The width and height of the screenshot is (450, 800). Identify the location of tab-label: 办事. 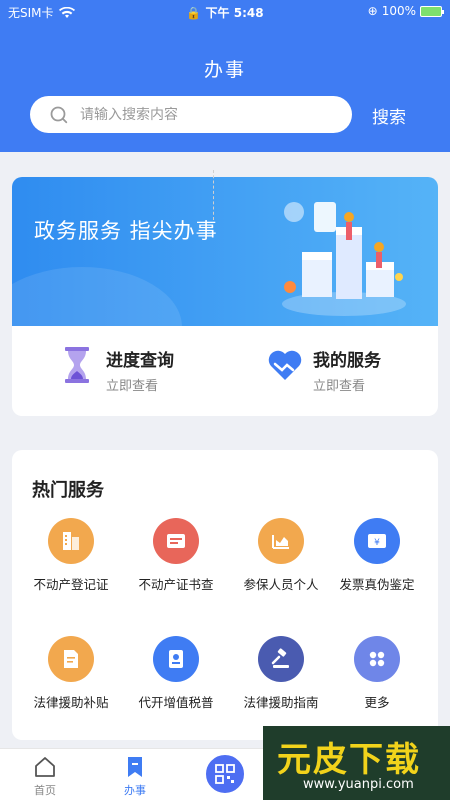
(135, 790).